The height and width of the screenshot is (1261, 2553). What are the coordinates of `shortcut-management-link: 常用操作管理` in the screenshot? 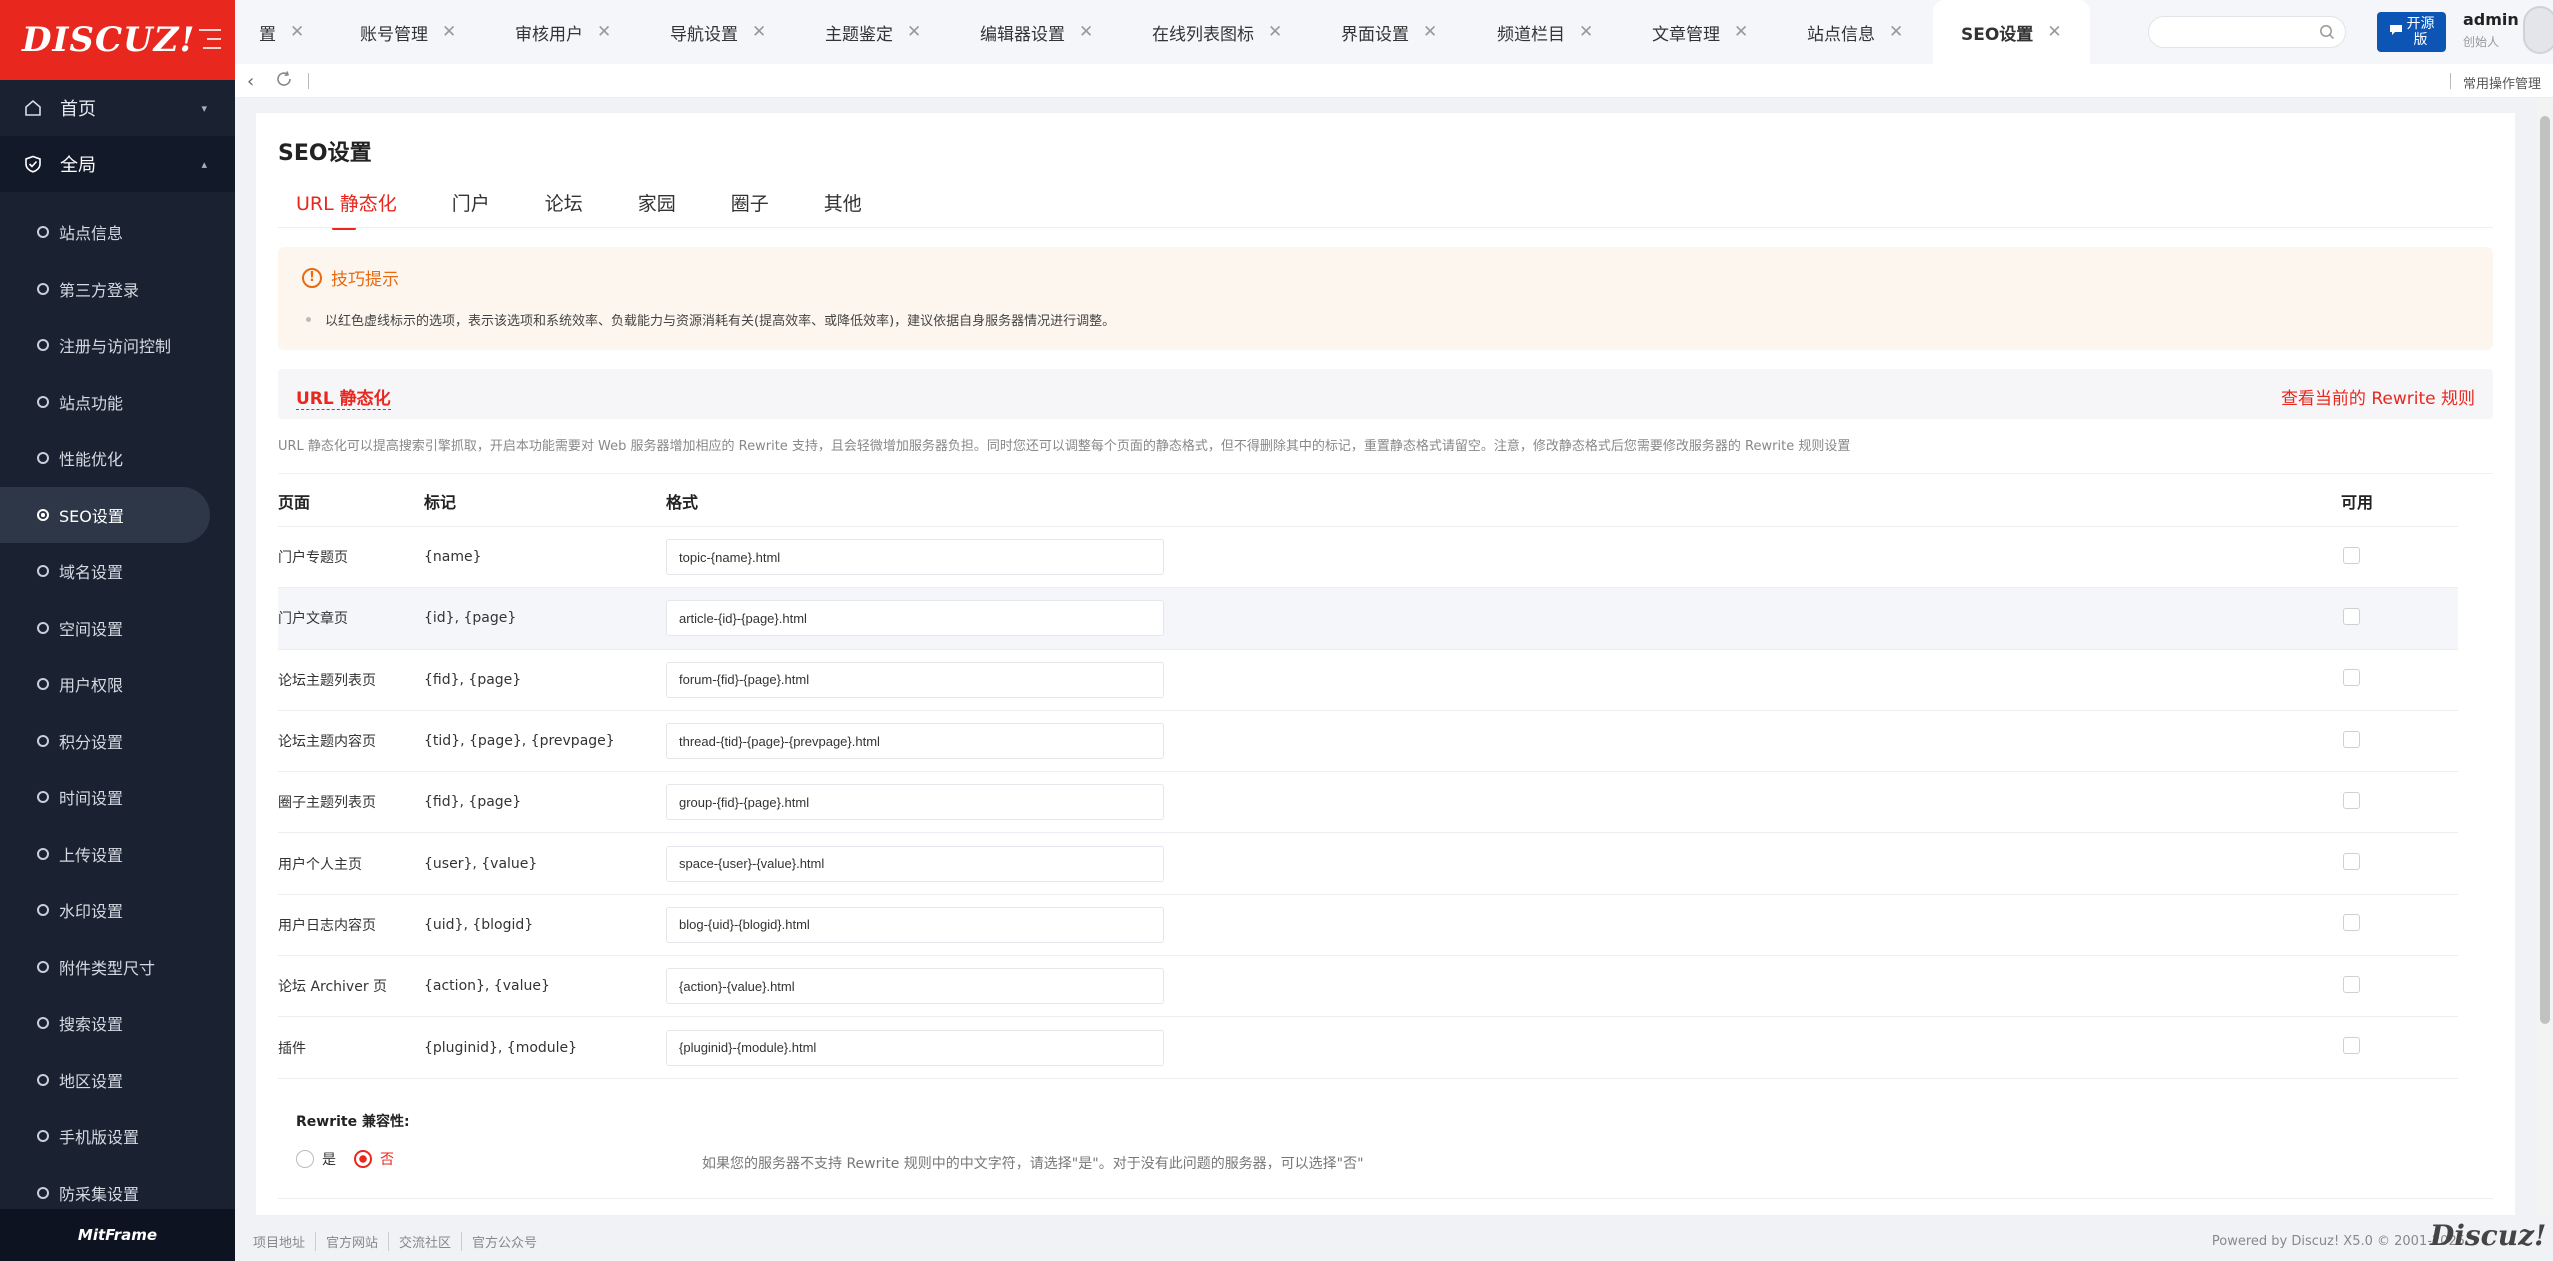 It's located at (2502, 82).